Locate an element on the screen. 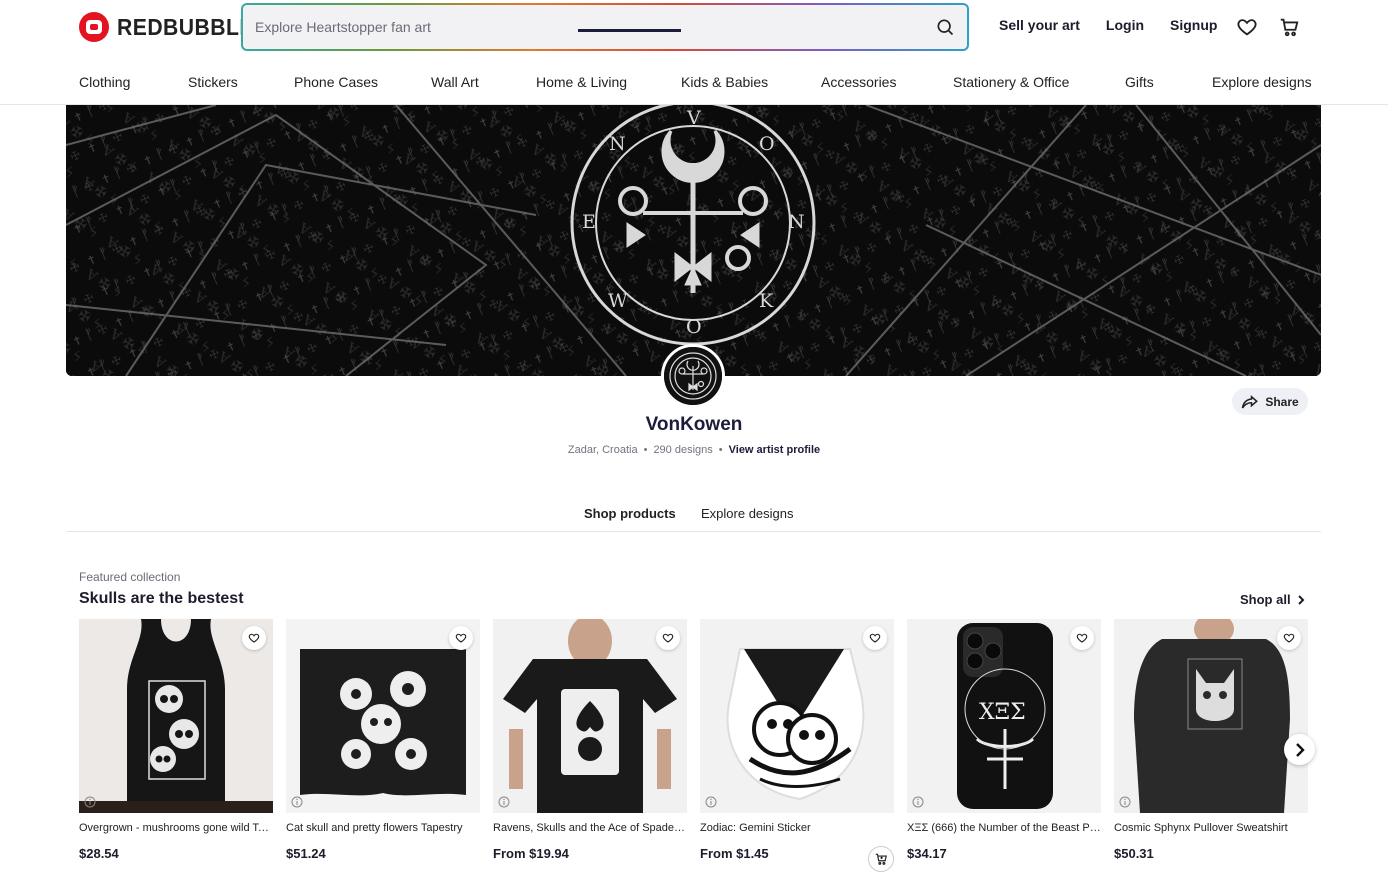 Image resolution: width=1388 pixels, height=887 pixels. featured-collection-title: Skulls are the bestest is located at coordinates (161, 598).